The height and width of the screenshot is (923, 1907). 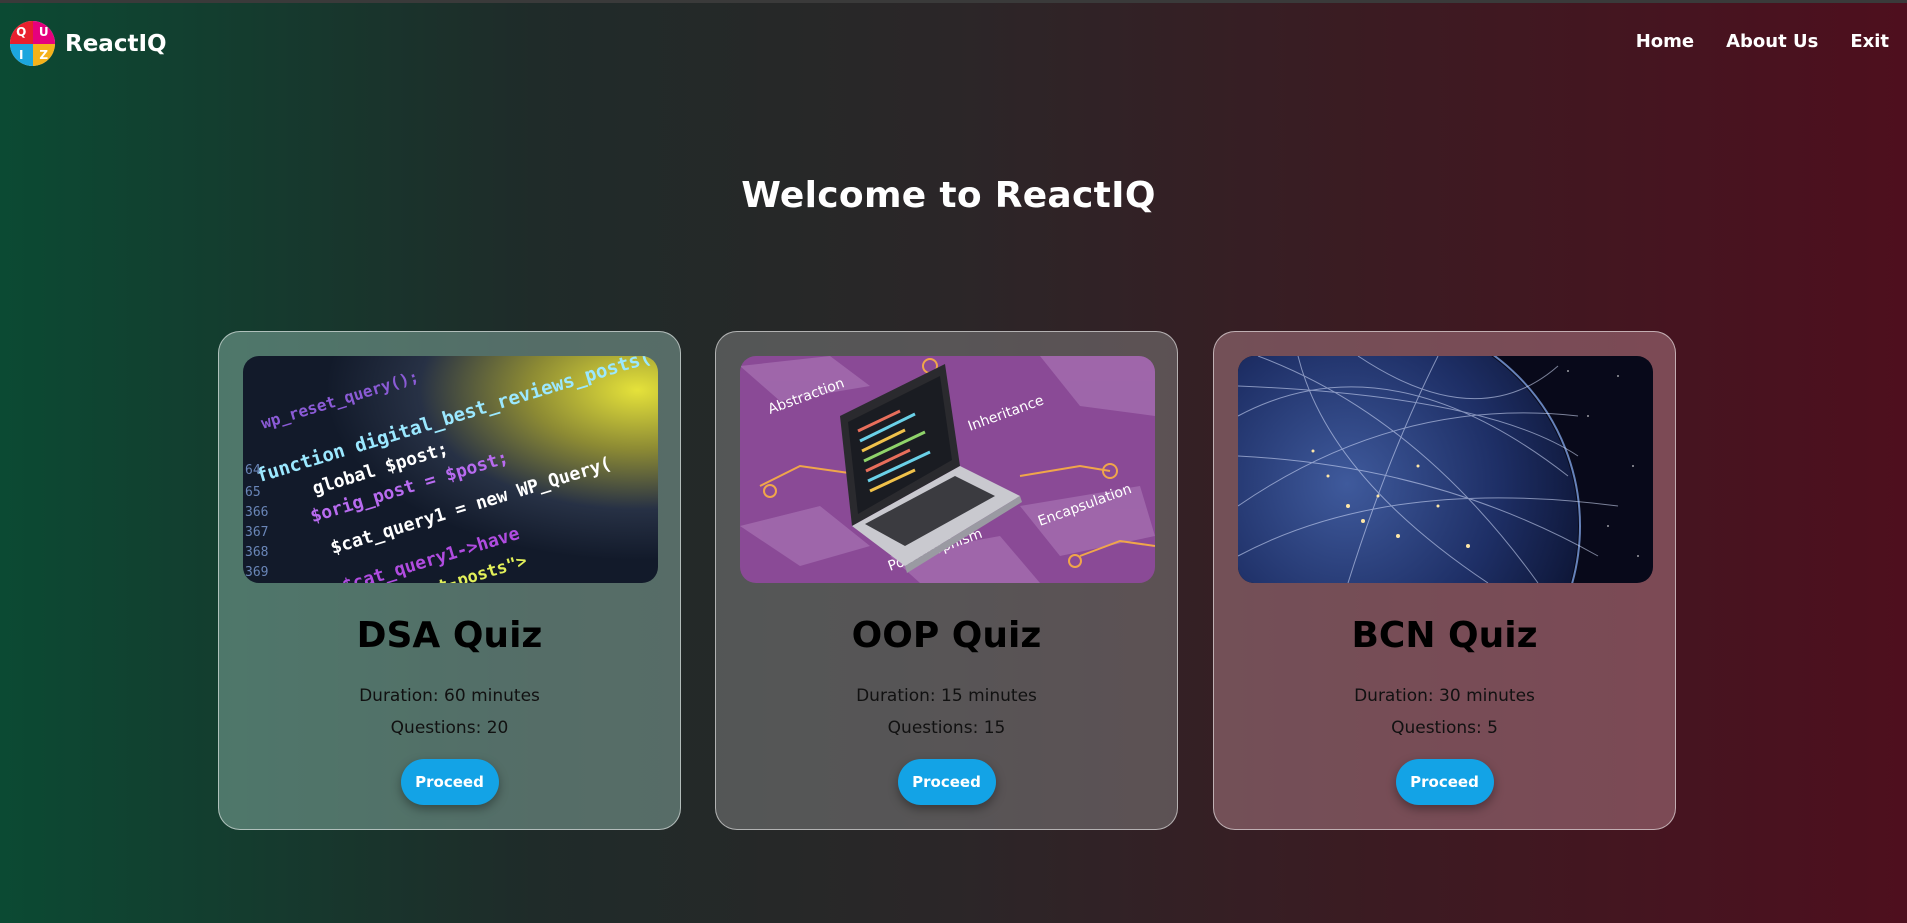 What do you see at coordinates (1444, 635) in the screenshot?
I see `quiz-title: BCN Quiz` at bounding box center [1444, 635].